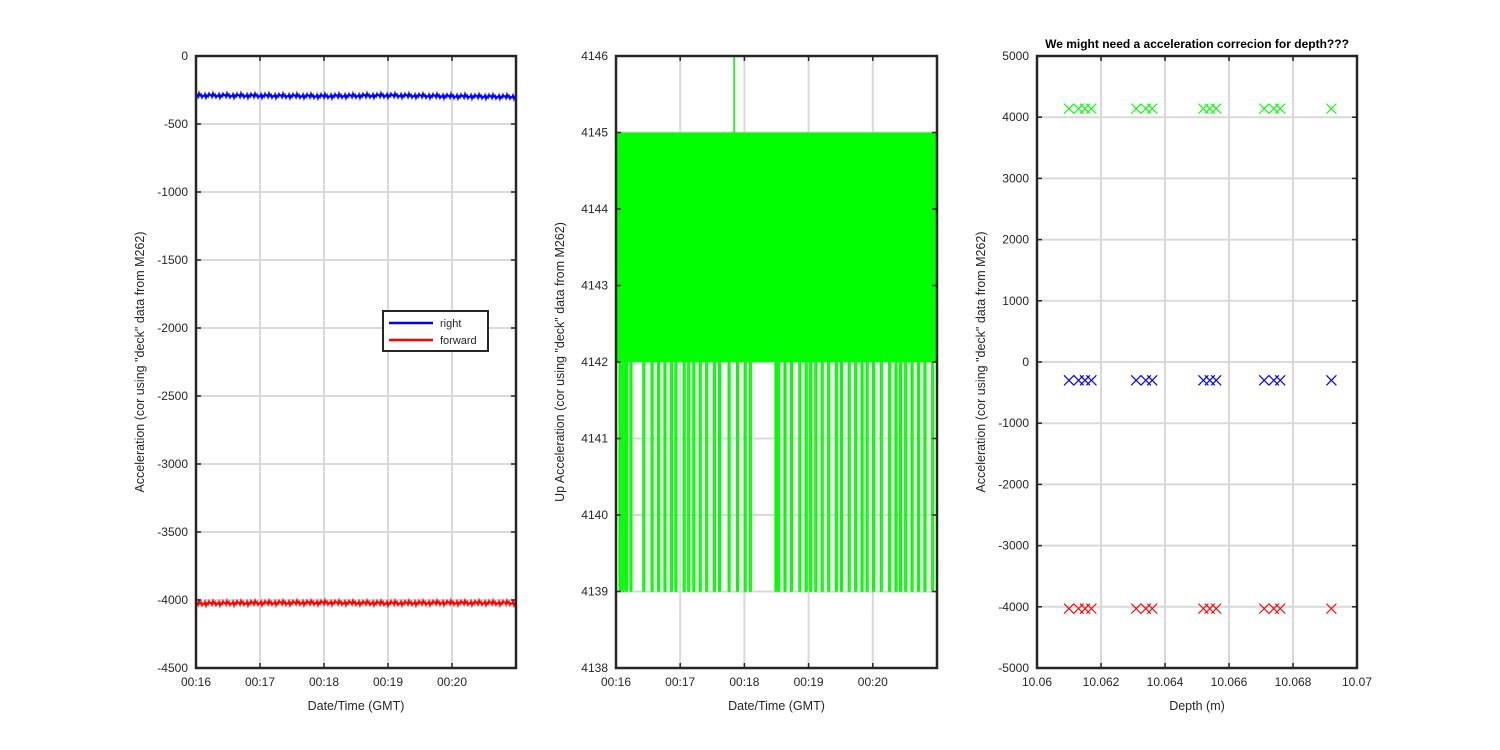  Describe the element at coordinates (776, 247) in the screenshot. I see `series-band` at that location.